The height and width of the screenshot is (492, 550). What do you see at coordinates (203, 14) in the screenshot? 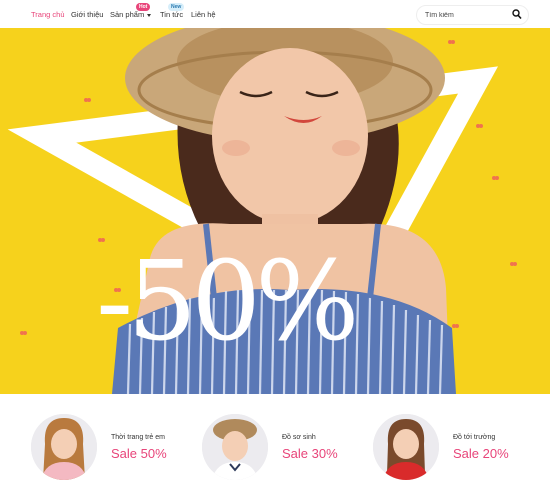
I see `nav-item-contact: Liên hệ` at bounding box center [203, 14].